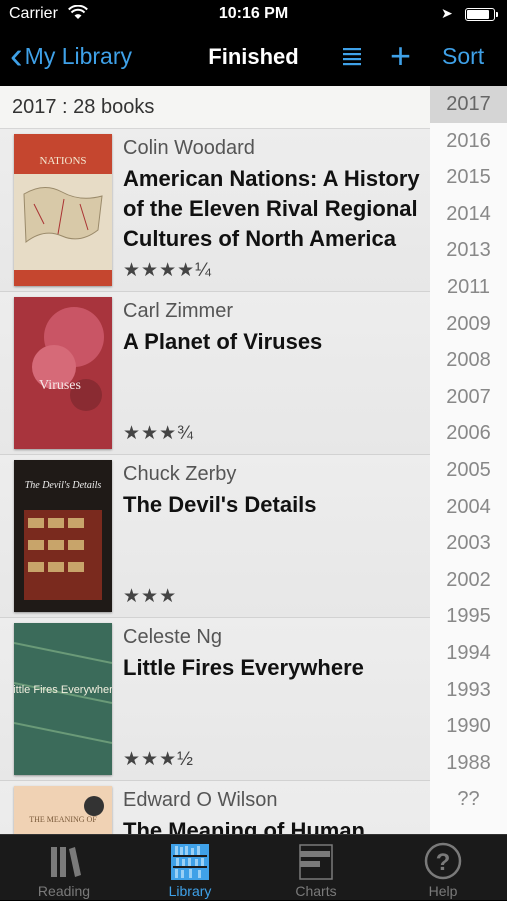 Image resolution: width=507 pixels, height=901 pixels. What do you see at coordinates (190, 861) in the screenshot?
I see `library-icon` at bounding box center [190, 861].